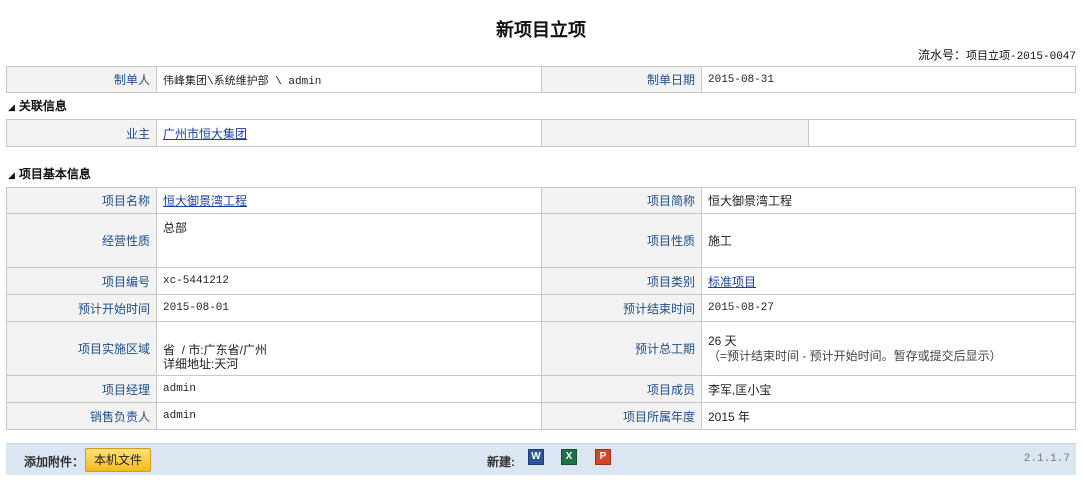  I want to click on project-property-label: 项目性质, so click(621, 240).